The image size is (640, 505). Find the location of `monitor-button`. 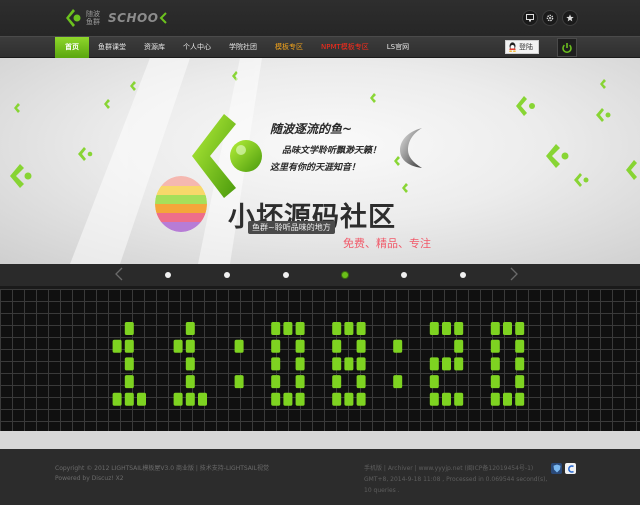

monitor-button is located at coordinates (530, 18).